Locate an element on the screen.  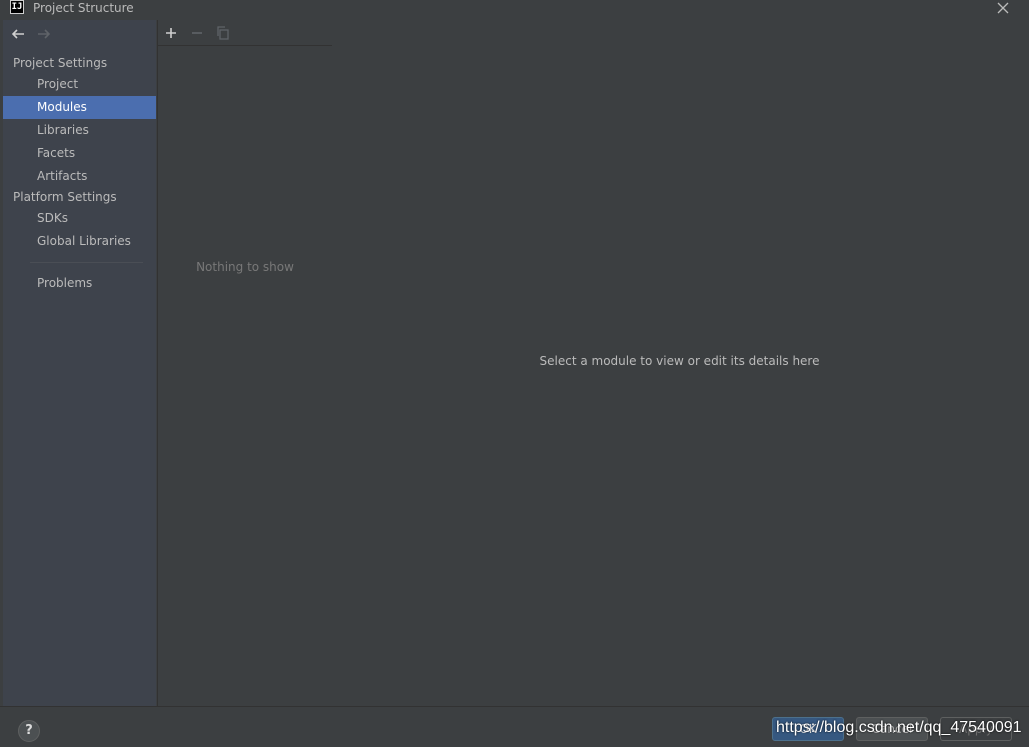
sidebar-divider is located at coordinates (86, 262).